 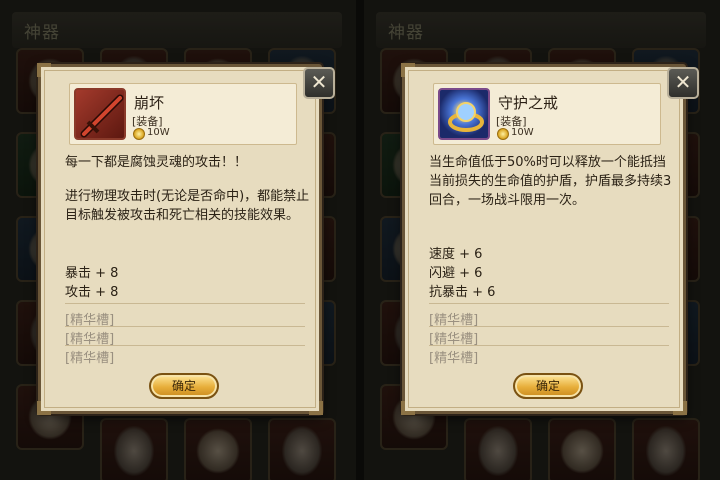 I want to click on item-effect-text: 进行物理攻击时(无论是否命中)，都能禁止目标触发被攻击和死亡相关的技能效果。, so click(x=187, y=206).